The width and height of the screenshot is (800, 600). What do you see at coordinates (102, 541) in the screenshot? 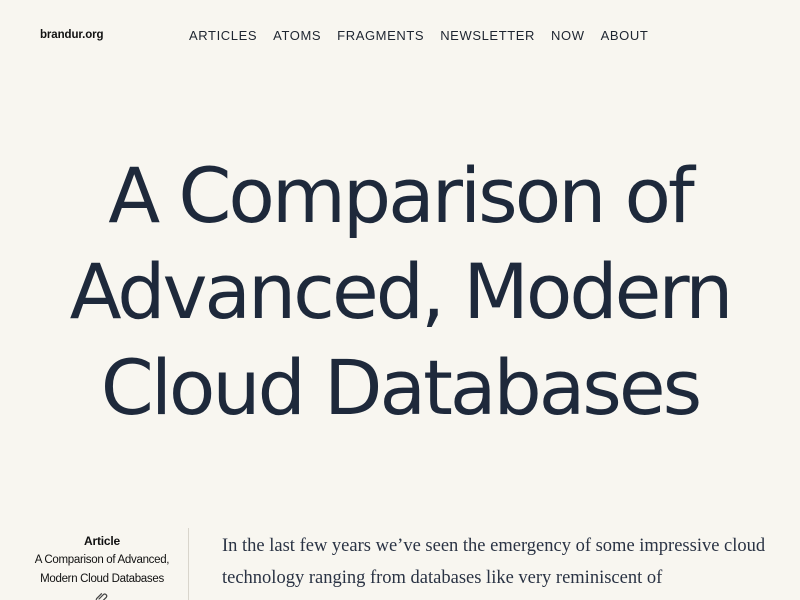
I see `sidebar-kind-label: Article` at bounding box center [102, 541].